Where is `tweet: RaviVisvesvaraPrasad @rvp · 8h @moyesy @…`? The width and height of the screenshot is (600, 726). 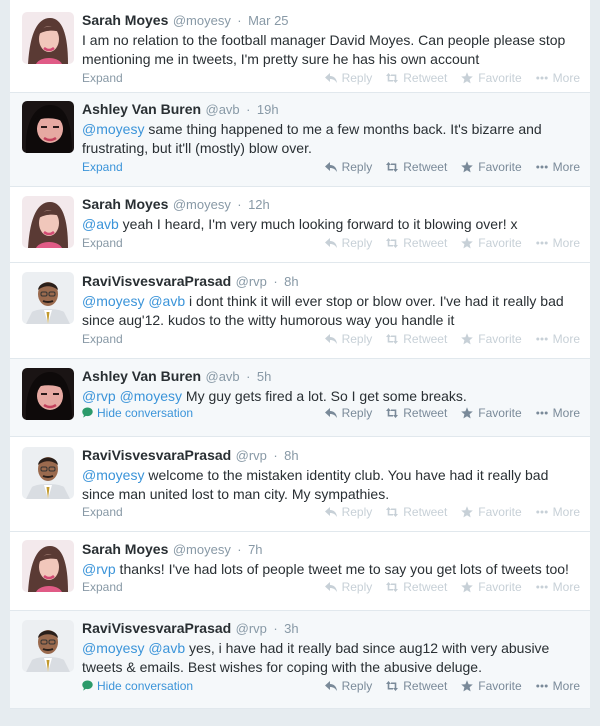
tweet: RaviVisvesvaraPrasad @rvp · 8h @moyesy @… is located at coordinates (300, 311).